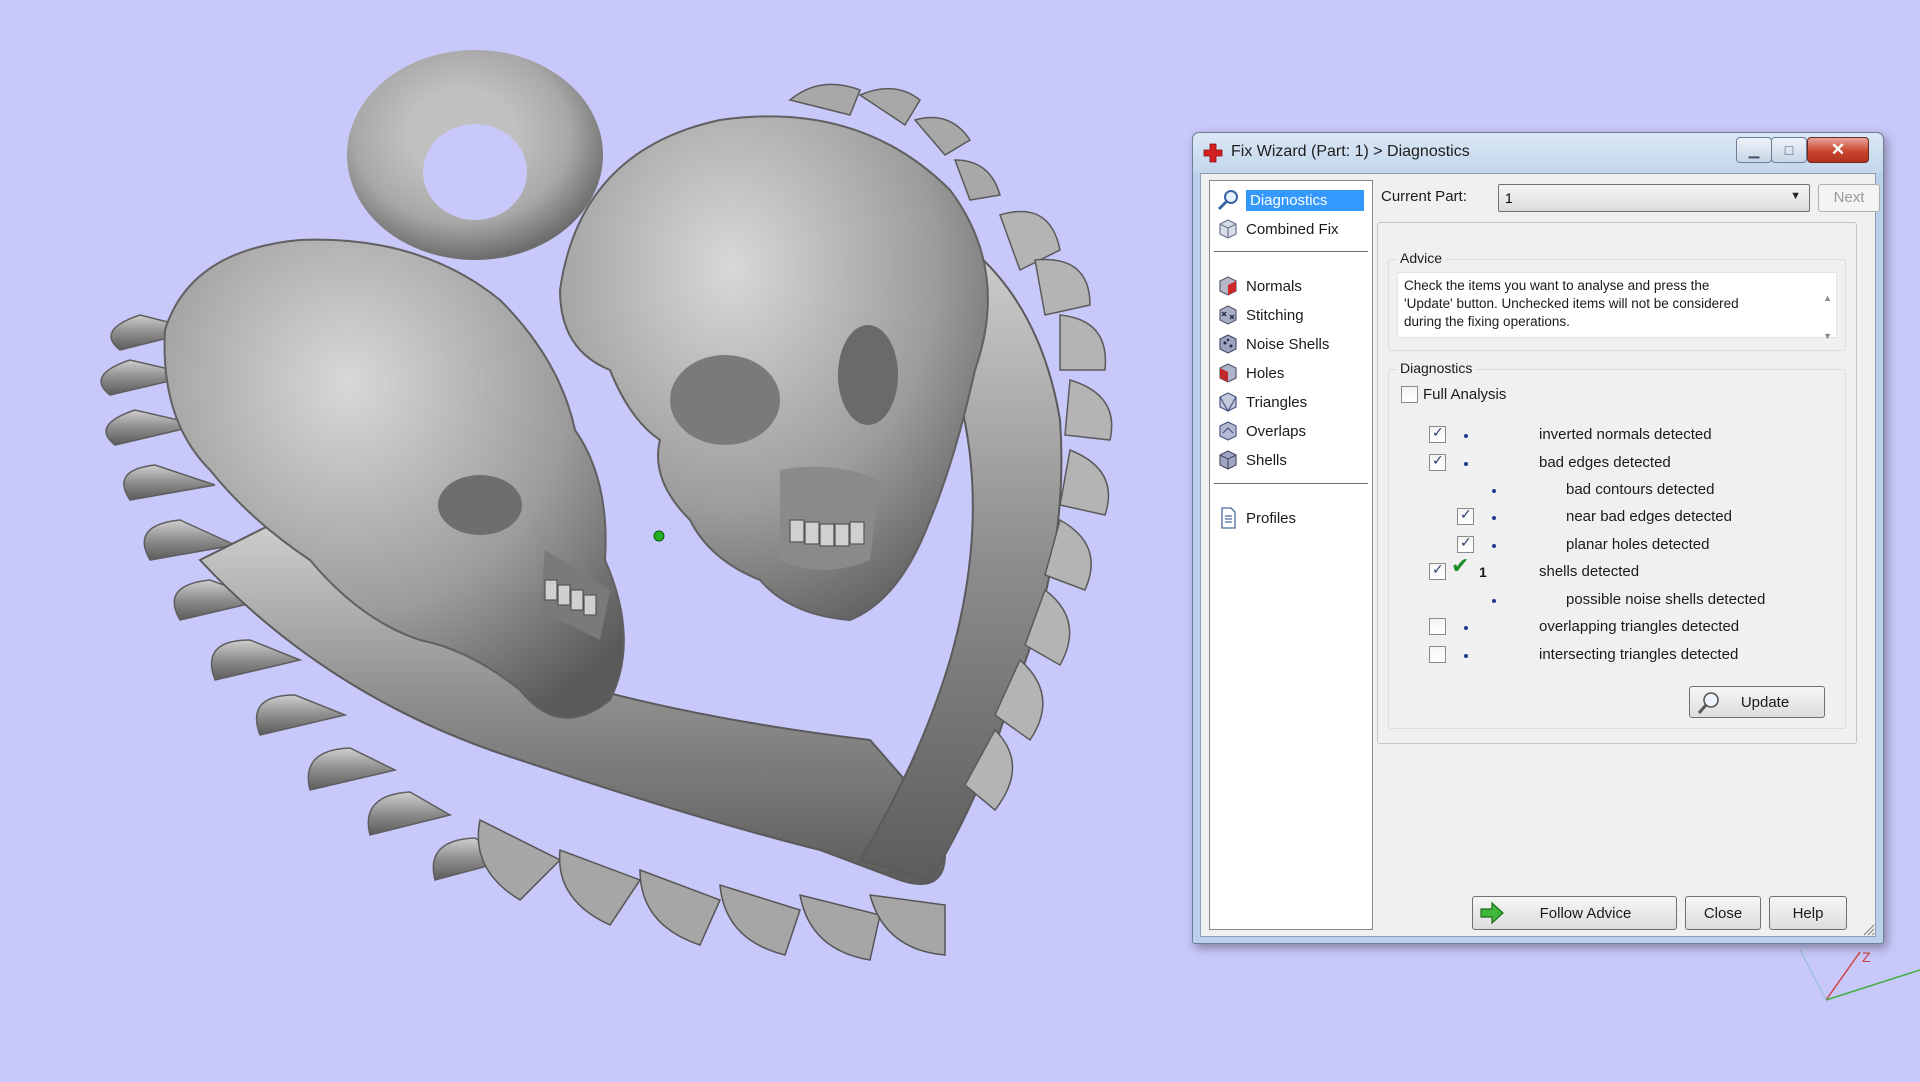 The width and height of the screenshot is (1920, 1082). I want to click on nav-item-combined-fix: Combined Fix, so click(1291, 229).